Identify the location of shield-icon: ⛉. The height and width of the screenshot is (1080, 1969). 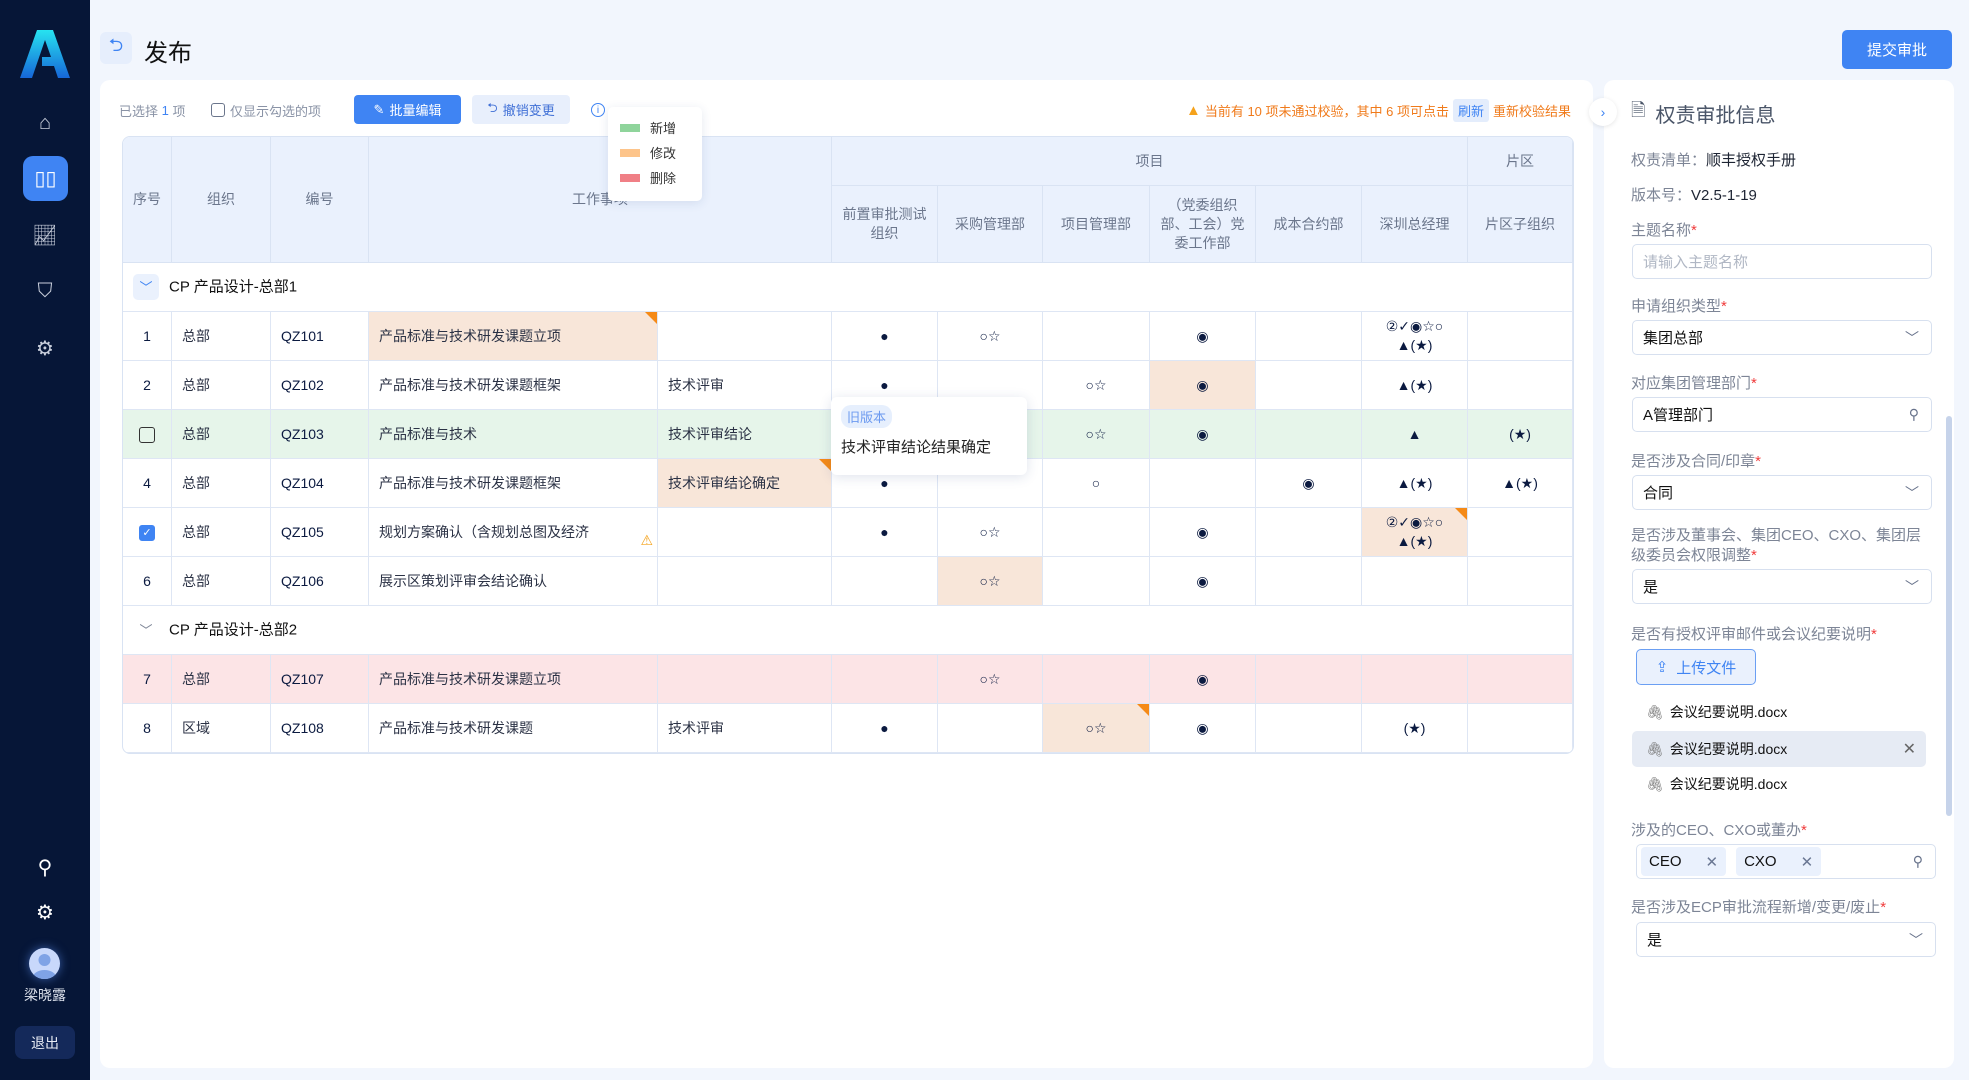
(45, 291).